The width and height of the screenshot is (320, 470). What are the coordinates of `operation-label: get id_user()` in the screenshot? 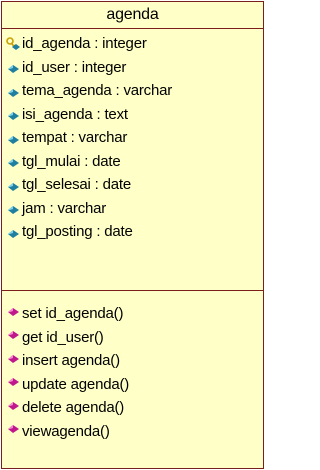 It's located at (63, 337).